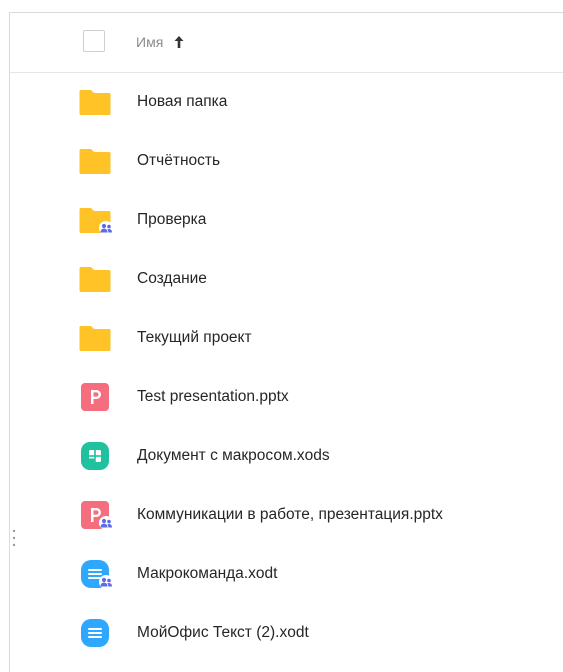 The width and height of the screenshot is (563, 672). I want to click on file-row: Коммуникации в работе, презентация.pptx, so click(286, 515).